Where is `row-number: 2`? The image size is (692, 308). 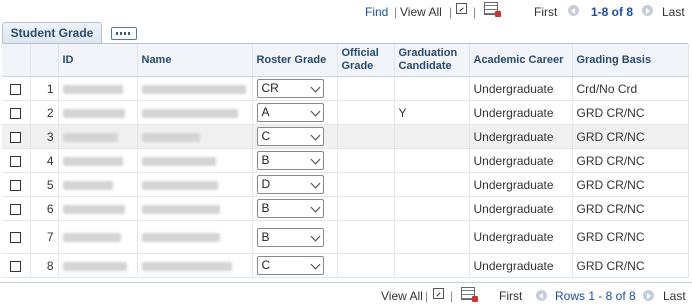 row-number: 2 is located at coordinates (44, 112).